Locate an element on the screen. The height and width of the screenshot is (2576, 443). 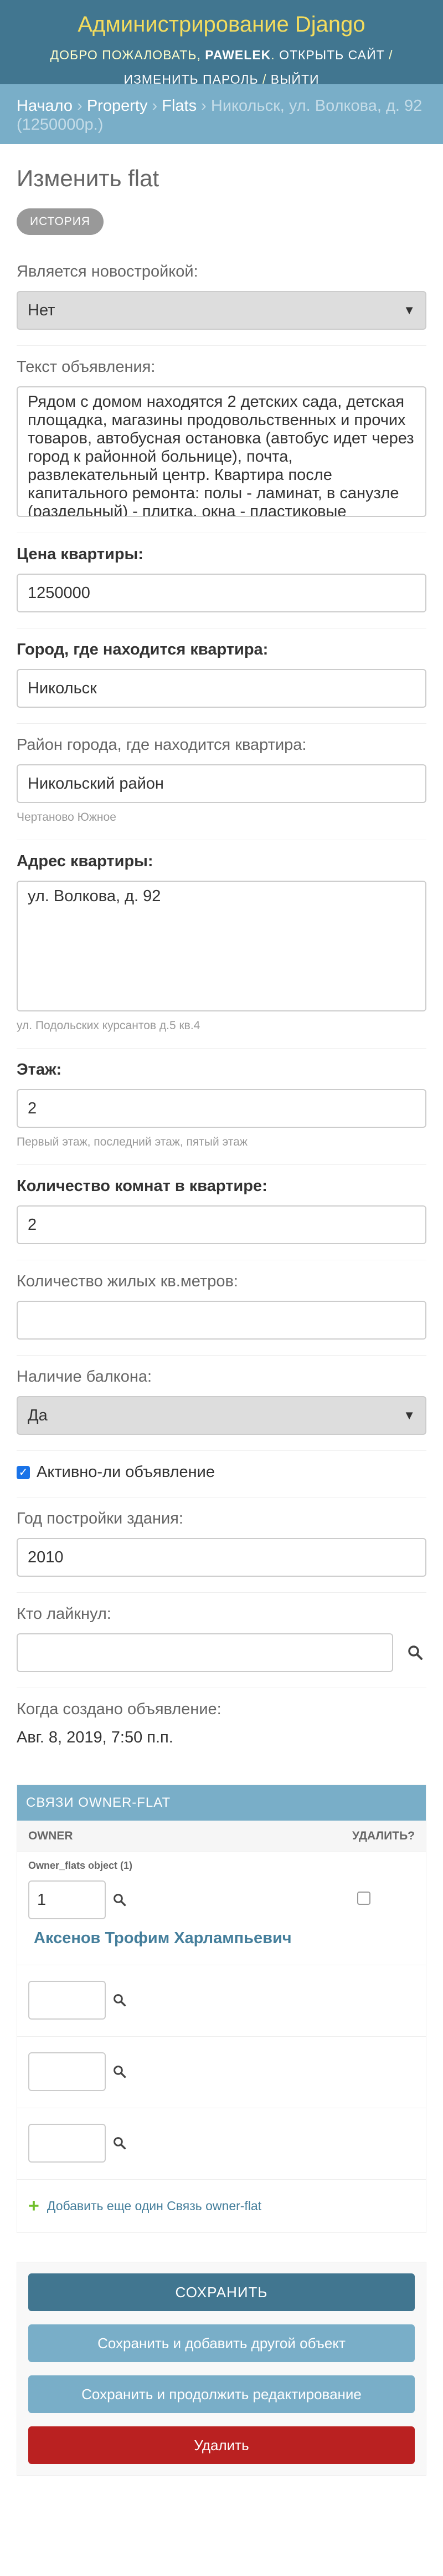
field-price: Цена квартиры: 1250000 is located at coordinates (221, 580).